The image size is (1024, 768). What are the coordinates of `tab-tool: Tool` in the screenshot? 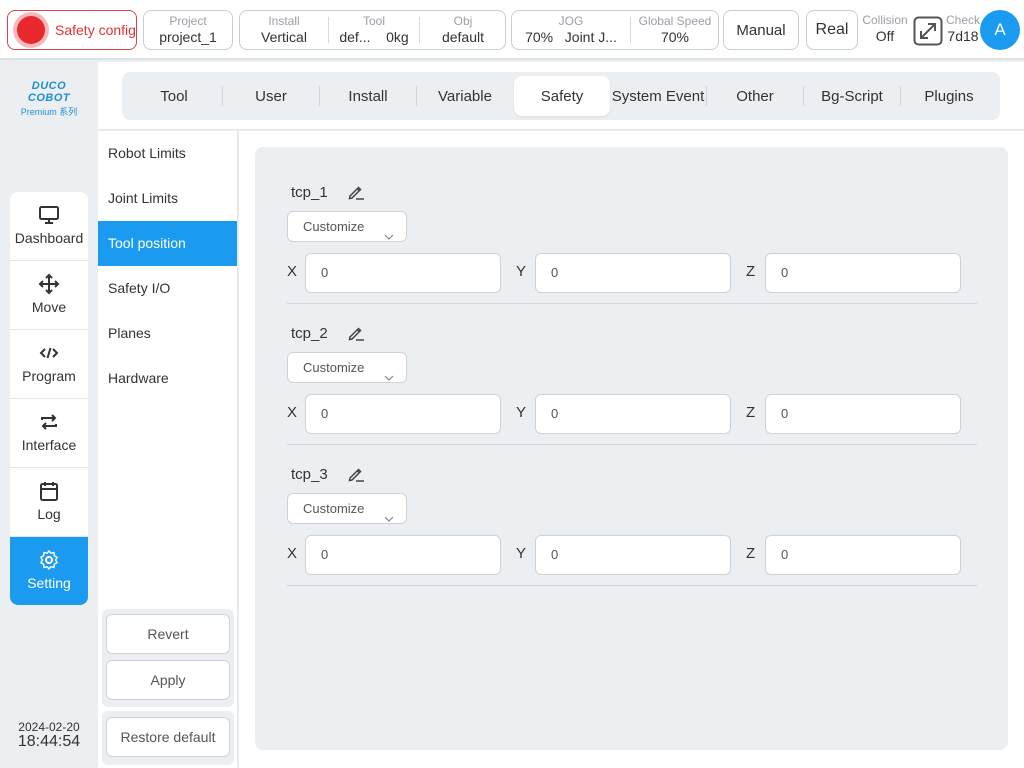 It's located at (174, 96).